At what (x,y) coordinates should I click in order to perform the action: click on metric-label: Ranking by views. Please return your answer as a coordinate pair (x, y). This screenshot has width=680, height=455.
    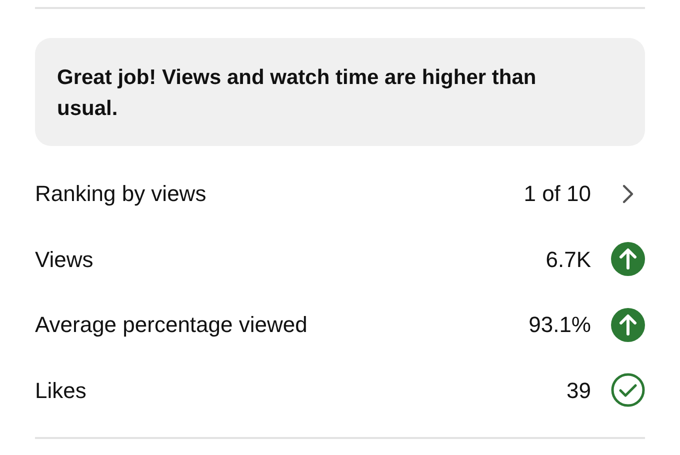
    Looking at the image, I should click on (121, 194).